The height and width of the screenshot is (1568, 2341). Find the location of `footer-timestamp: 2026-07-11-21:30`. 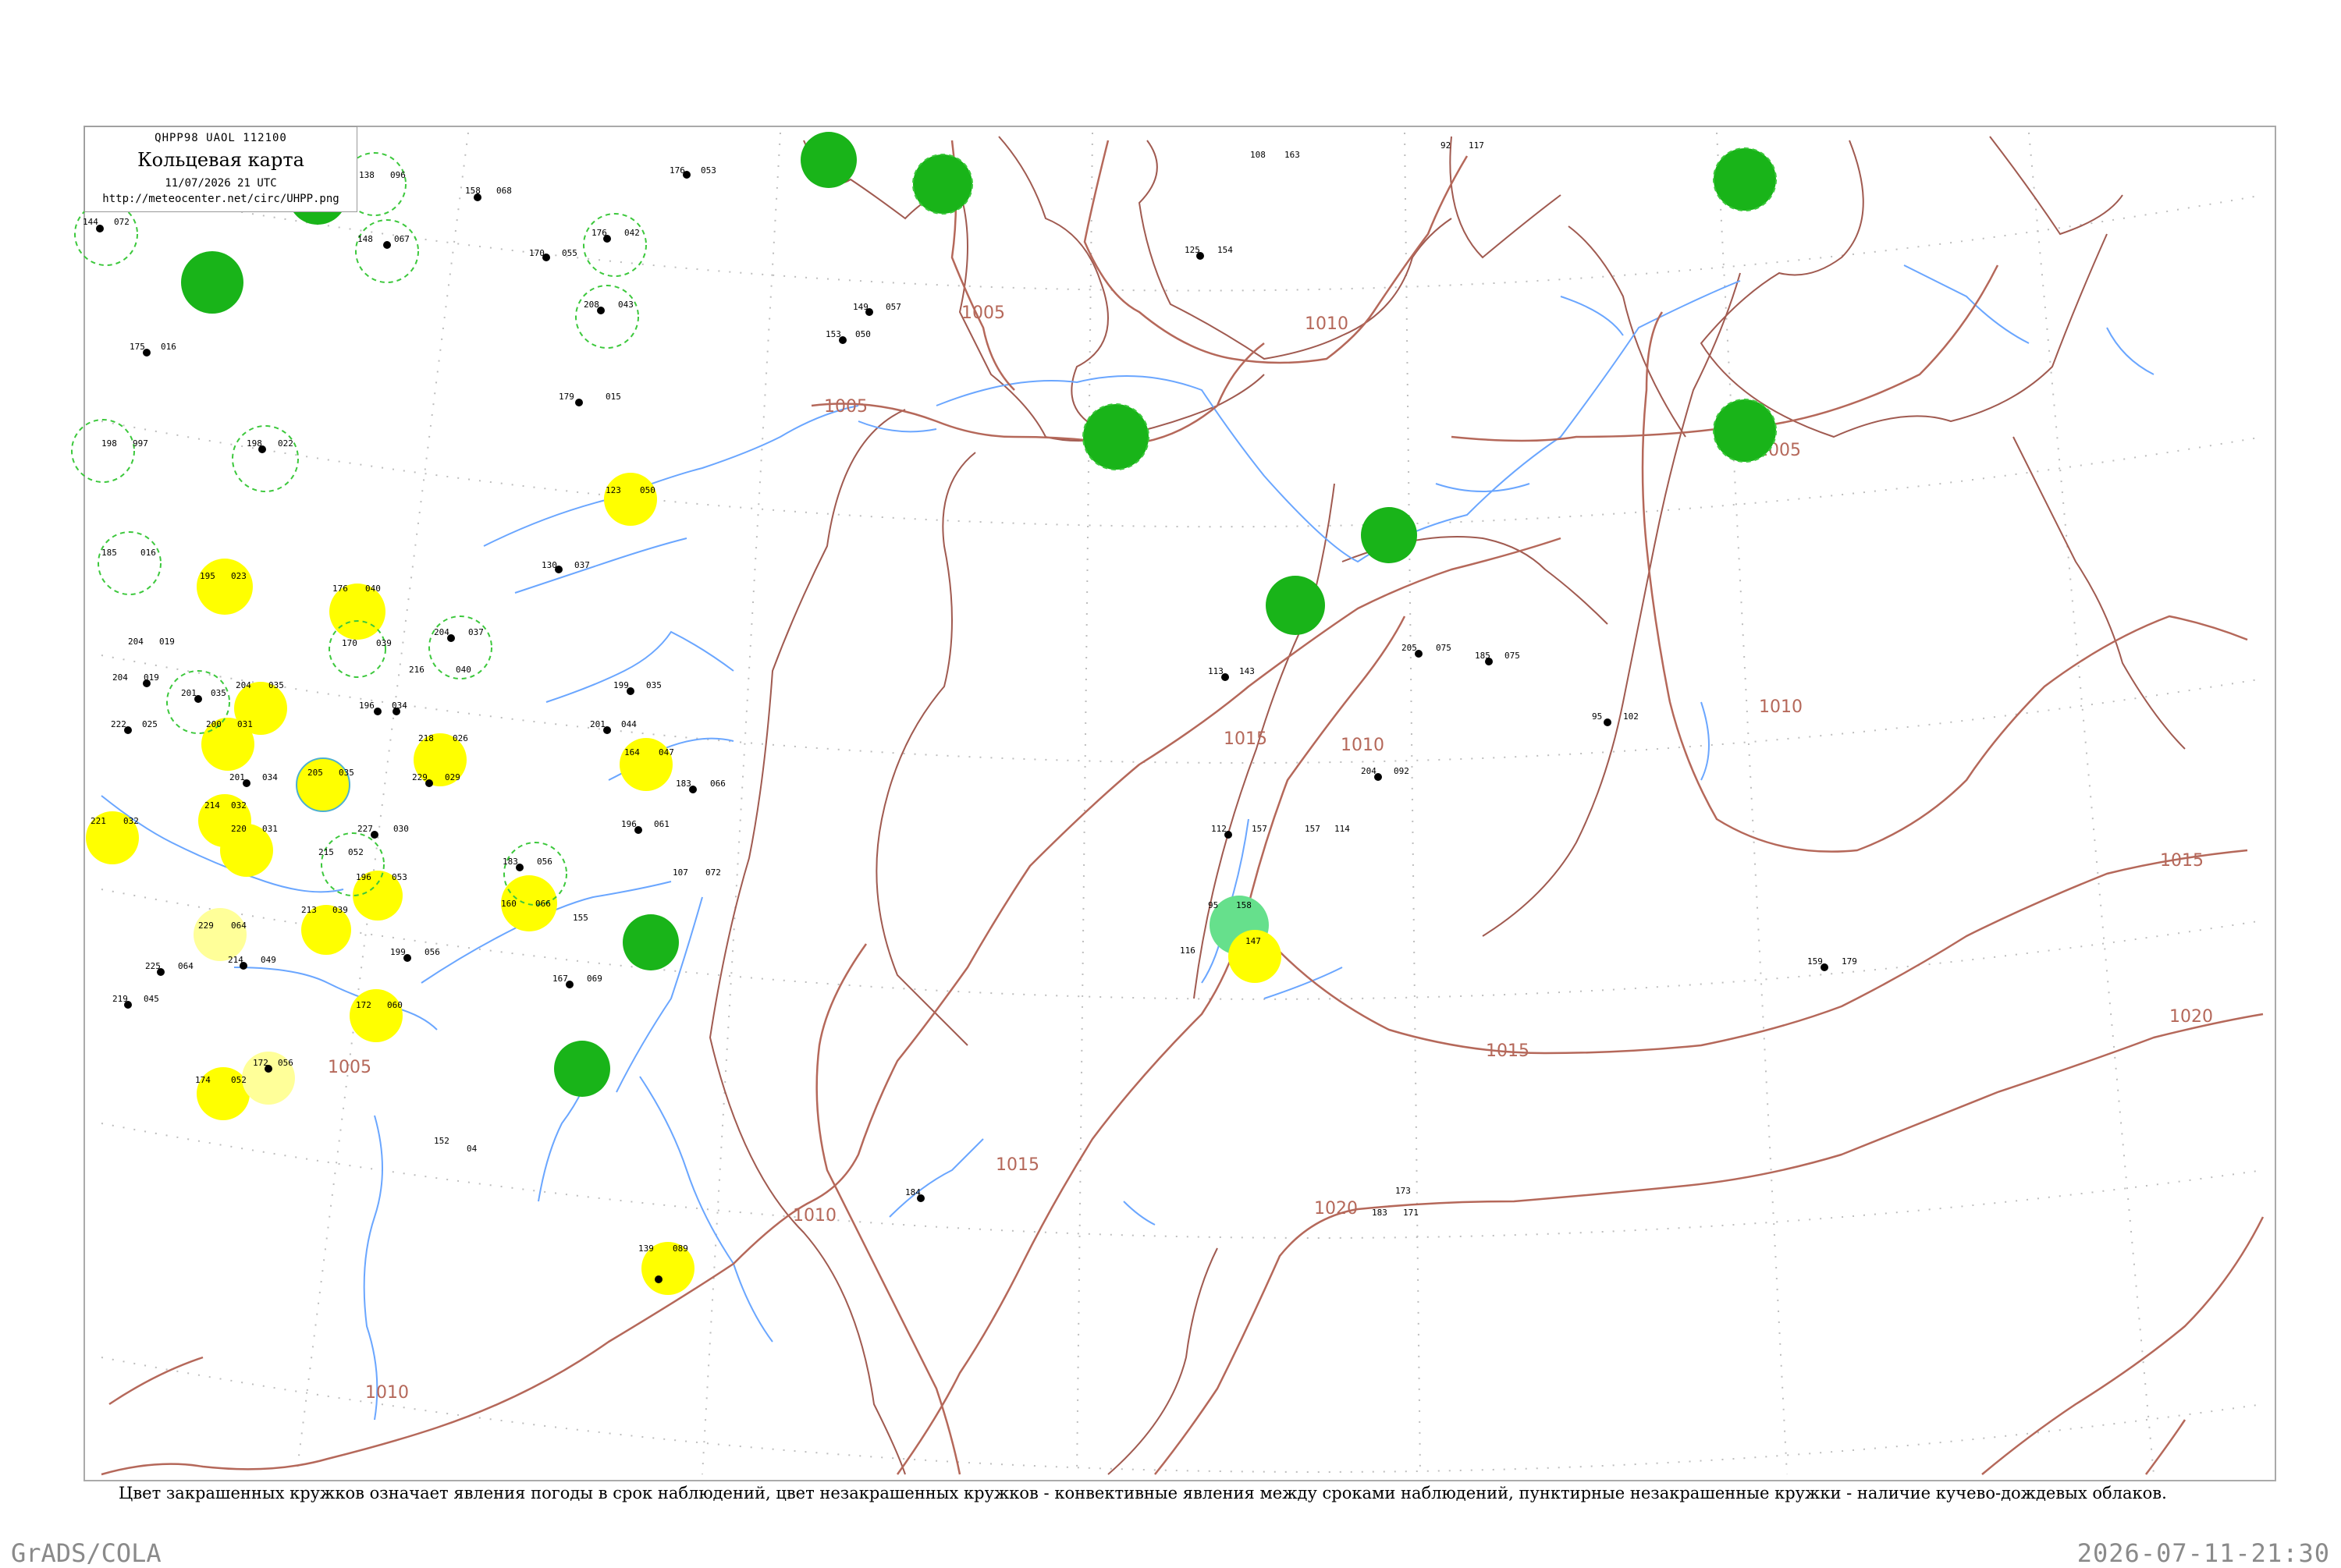

footer-timestamp: 2026-07-11-21:30 is located at coordinates (2203, 1553).